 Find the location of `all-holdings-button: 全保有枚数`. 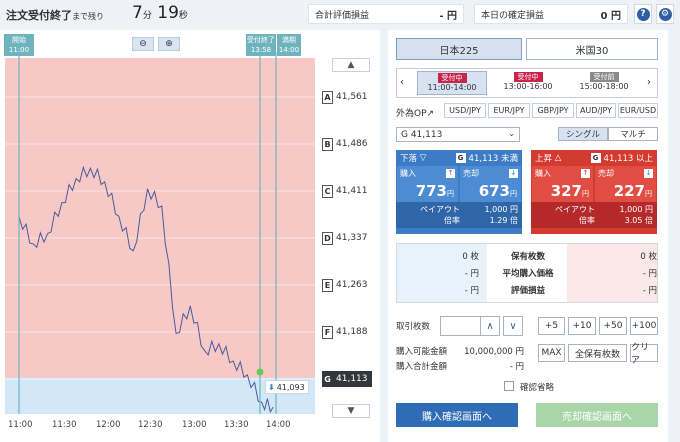

all-holdings-button: 全保有枚数 is located at coordinates (597, 353).